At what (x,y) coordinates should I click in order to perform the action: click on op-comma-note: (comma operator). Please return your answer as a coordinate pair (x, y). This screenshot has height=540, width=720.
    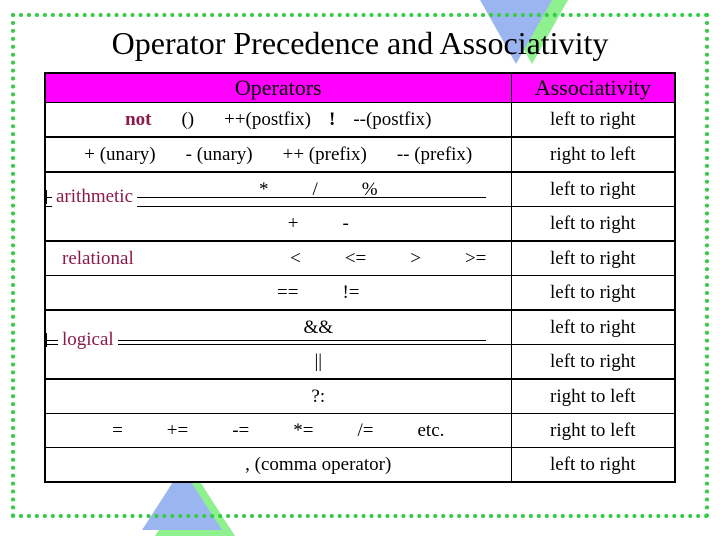
    Looking at the image, I should click on (323, 464).